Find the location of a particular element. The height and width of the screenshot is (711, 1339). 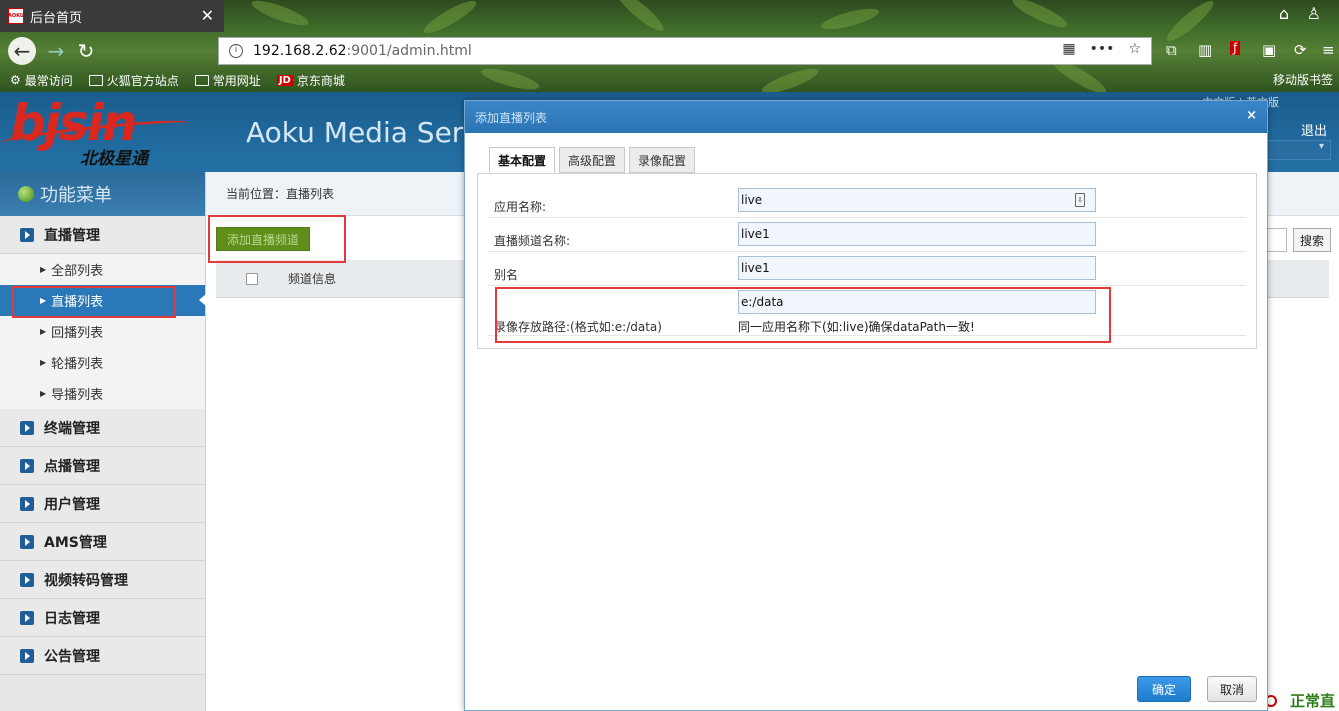

sidebar-item-label: 回播列表 is located at coordinates (77, 333).